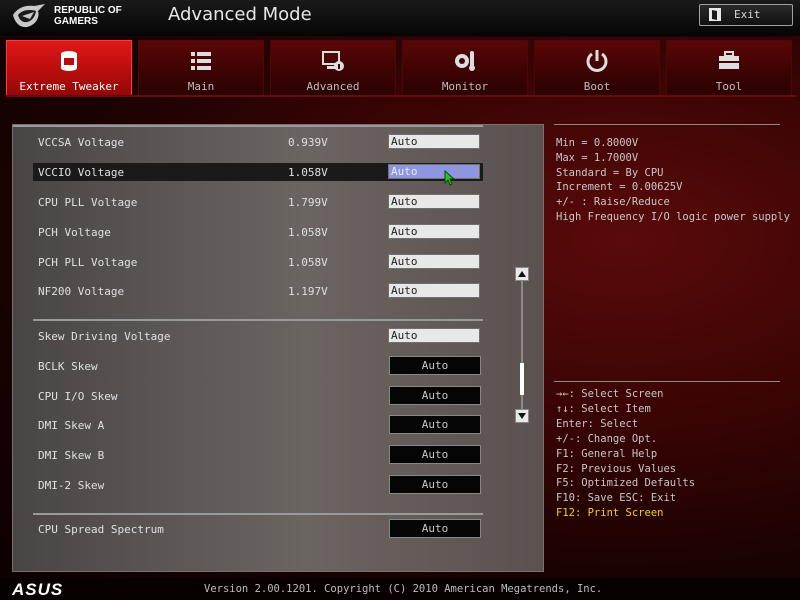 The width and height of the screenshot is (800, 600). I want to click on help-line: +/- : Raise/Reduce, so click(613, 202).